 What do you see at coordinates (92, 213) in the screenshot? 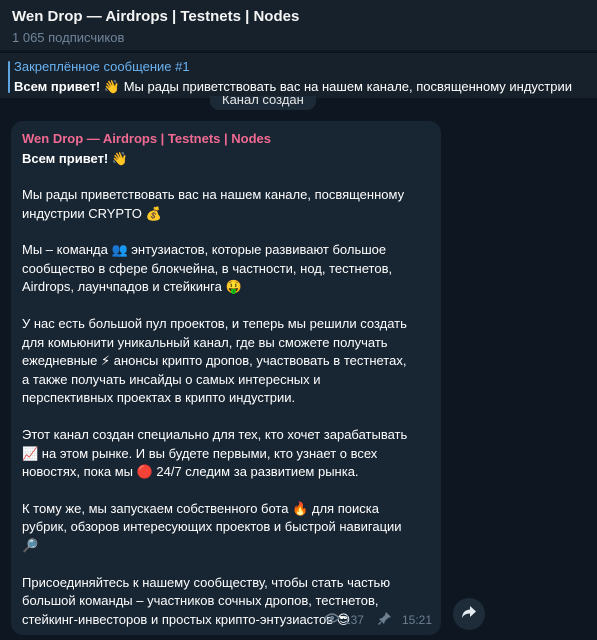
I see `message-line: индустрии CRYPTO 💰` at bounding box center [92, 213].